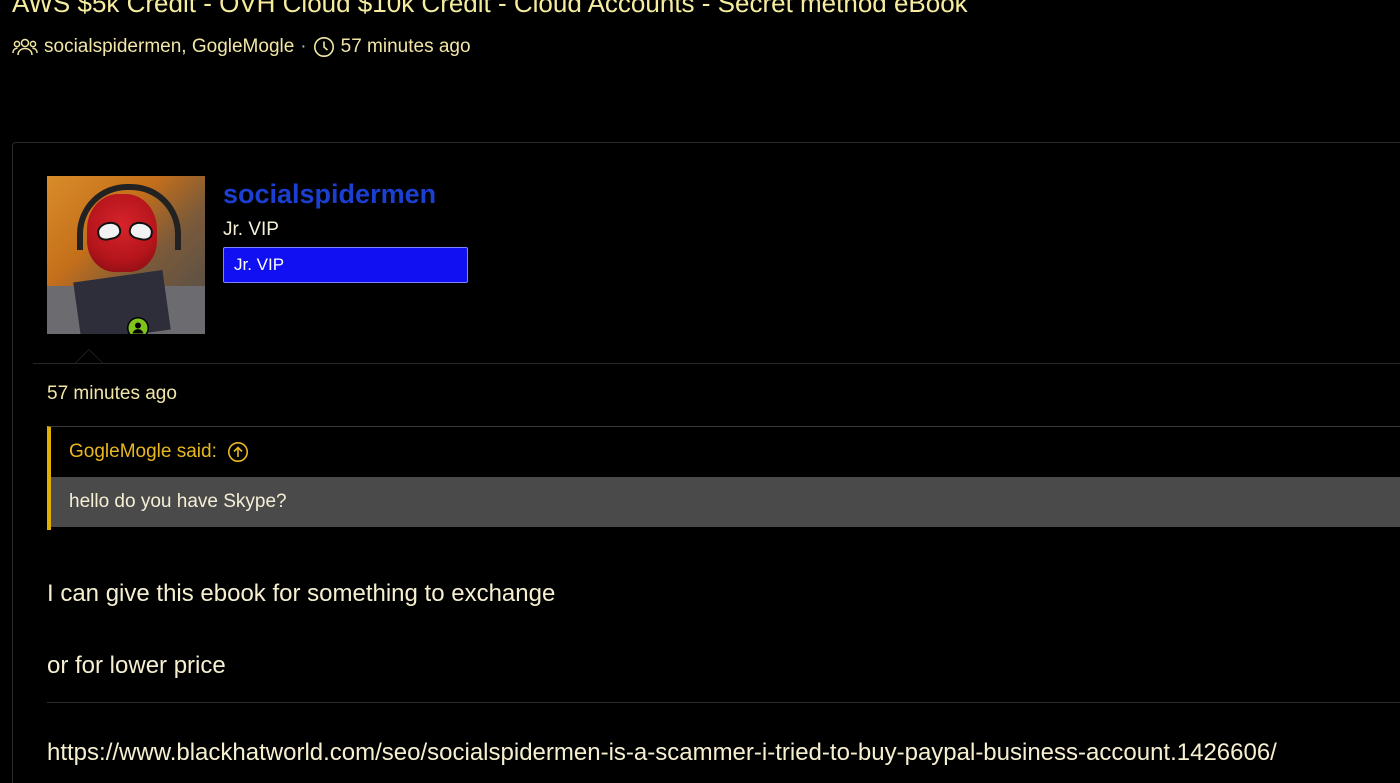  Describe the element at coordinates (112, 394) in the screenshot. I see `post-time-link: 57 minutes ago` at that location.